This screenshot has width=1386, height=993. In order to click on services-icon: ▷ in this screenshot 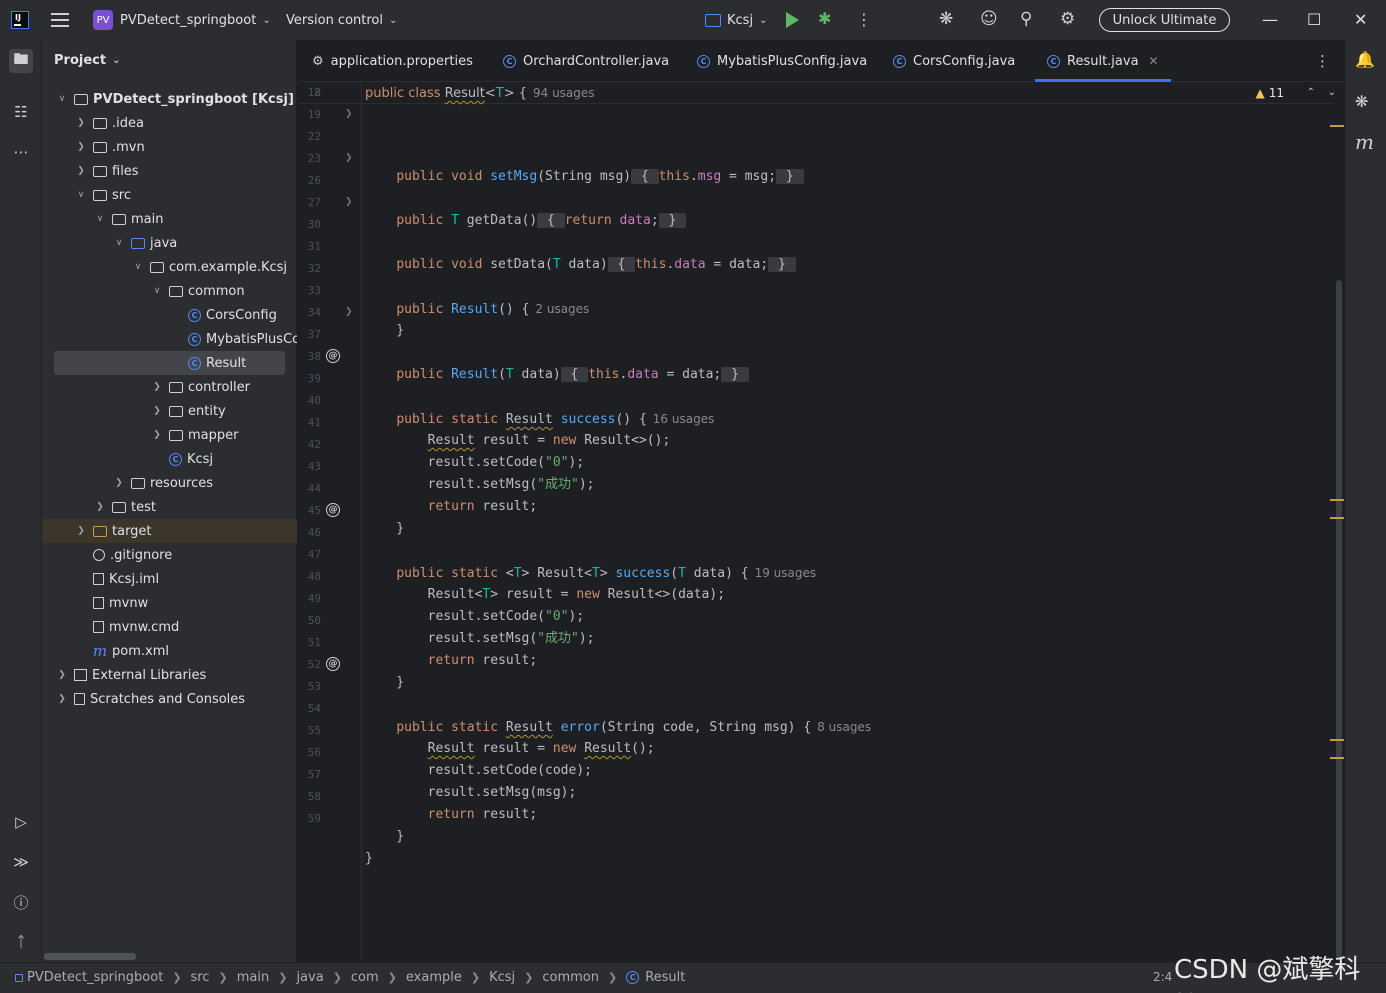, I will do `click(21, 822)`.